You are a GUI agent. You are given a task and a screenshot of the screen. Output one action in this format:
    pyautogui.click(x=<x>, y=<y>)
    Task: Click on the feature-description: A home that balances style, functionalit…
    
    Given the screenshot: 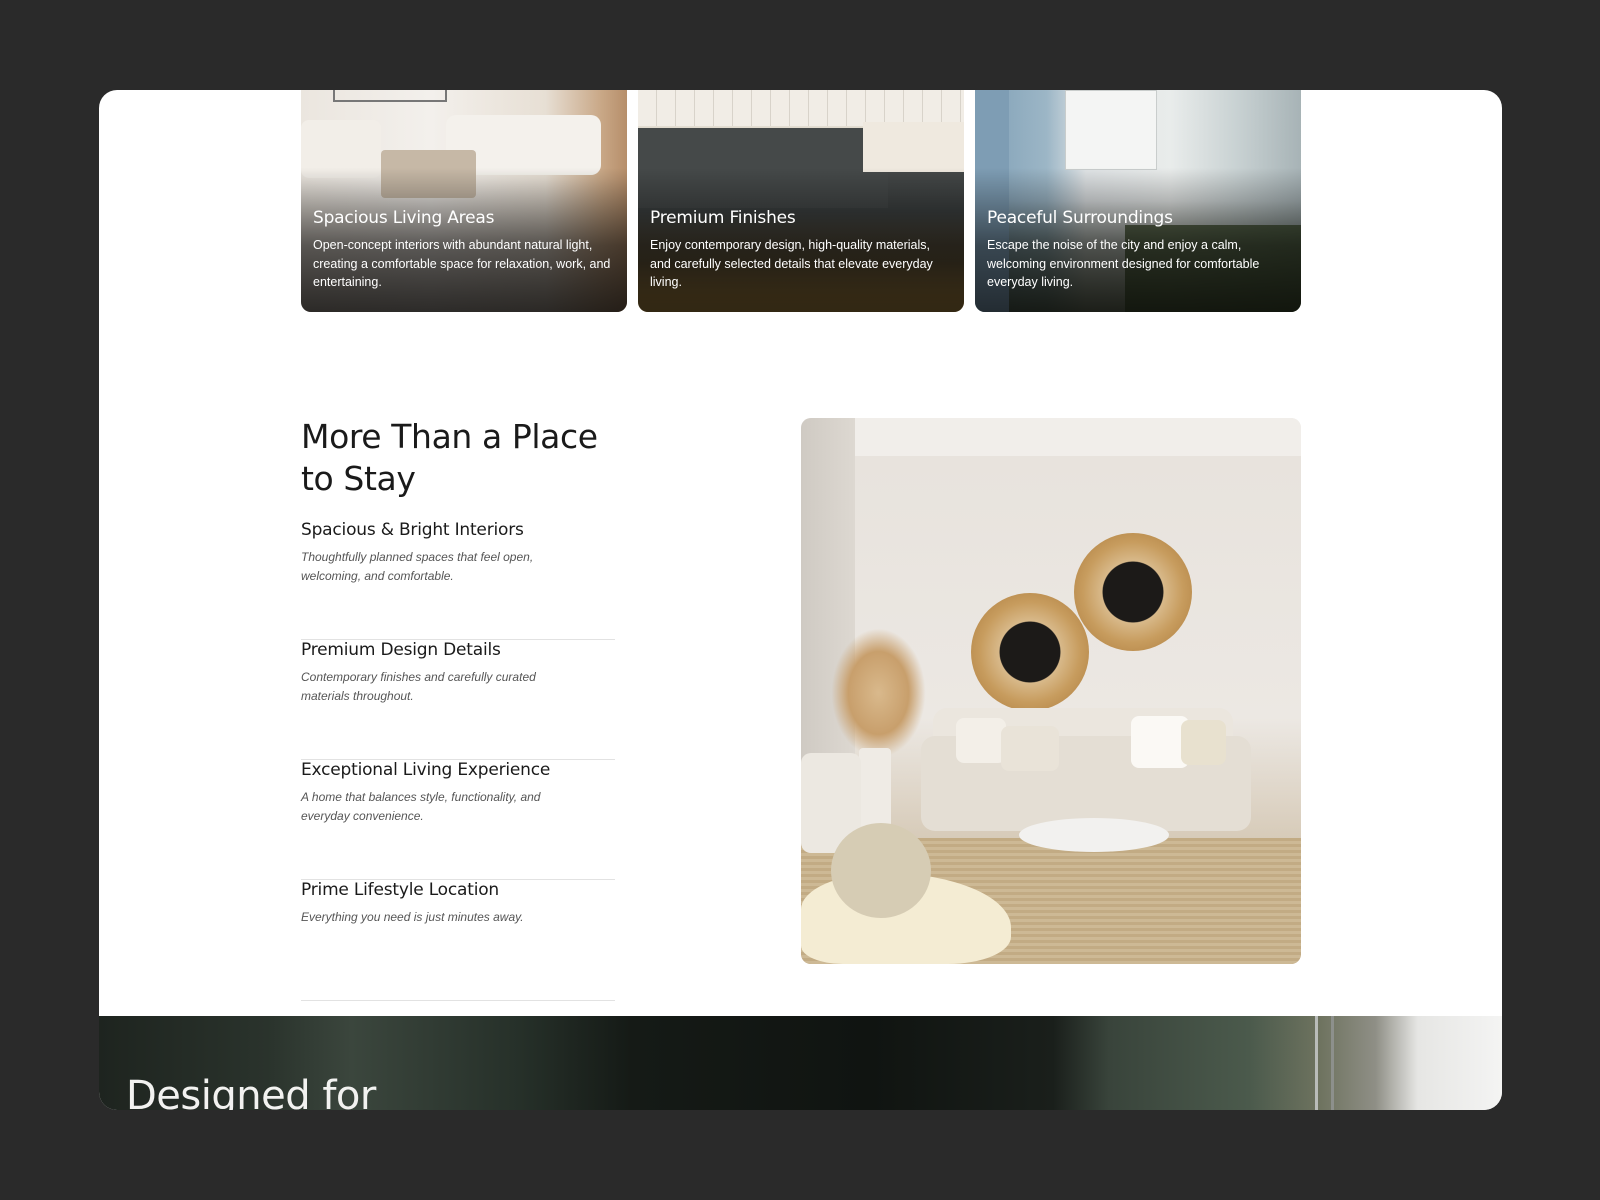 What is the action you would take?
    pyautogui.click(x=421, y=806)
    